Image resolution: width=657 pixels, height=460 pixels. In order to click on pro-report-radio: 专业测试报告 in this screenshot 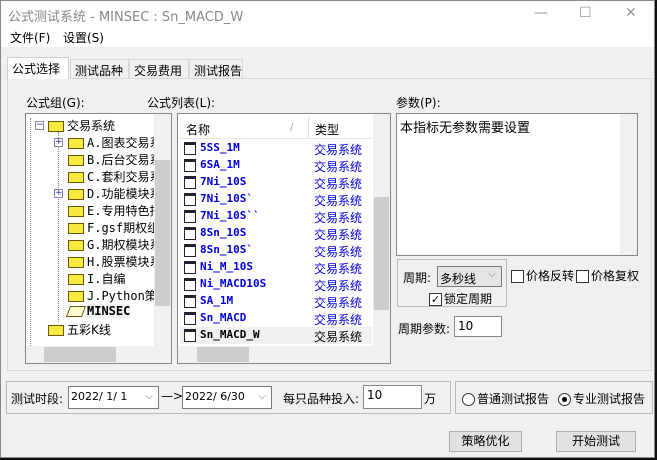, I will do `click(601, 398)`.